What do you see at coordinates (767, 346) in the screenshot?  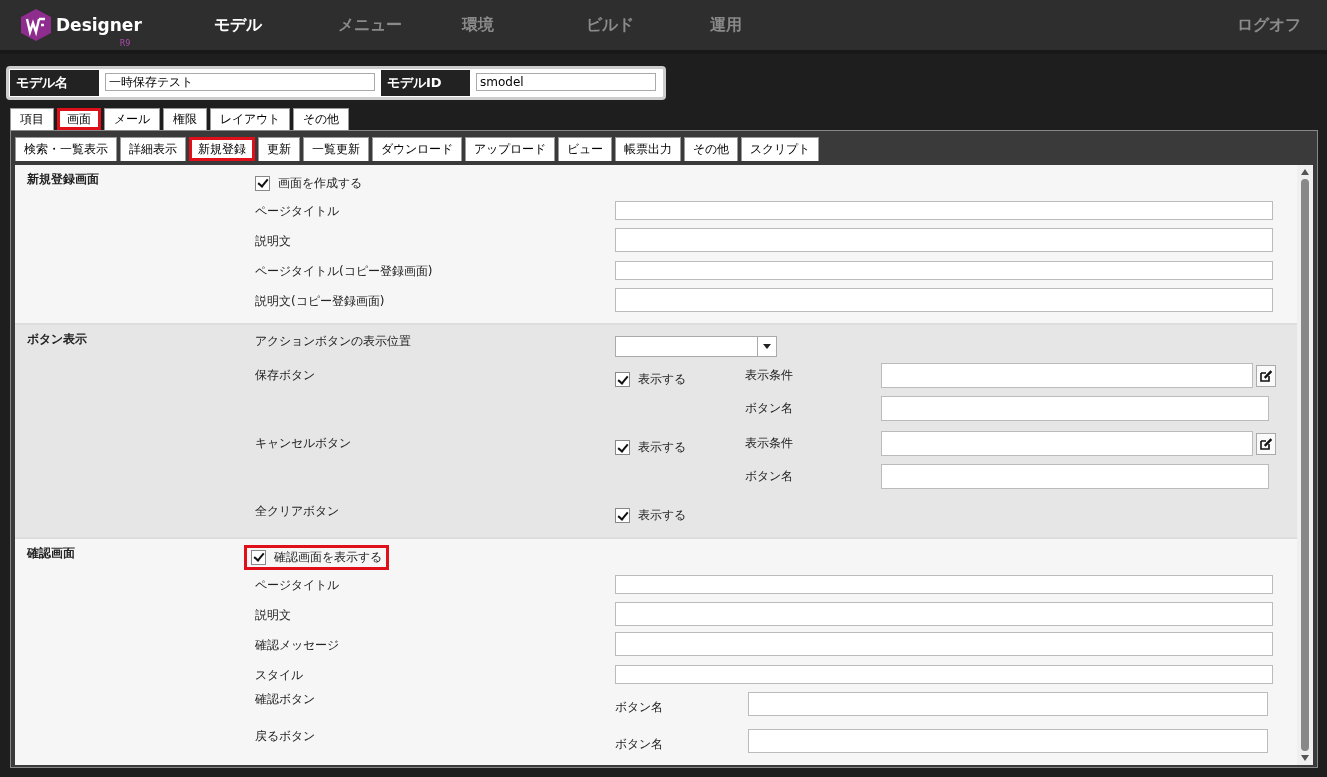 I see `caret-icon` at bounding box center [767, 346].